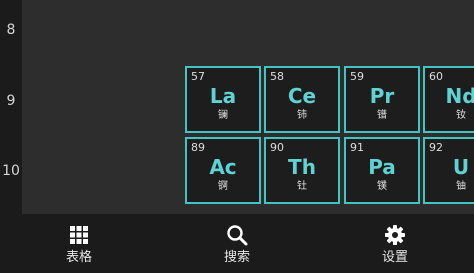  I want to click on nav-table-button: 表格, so click(79, 243).